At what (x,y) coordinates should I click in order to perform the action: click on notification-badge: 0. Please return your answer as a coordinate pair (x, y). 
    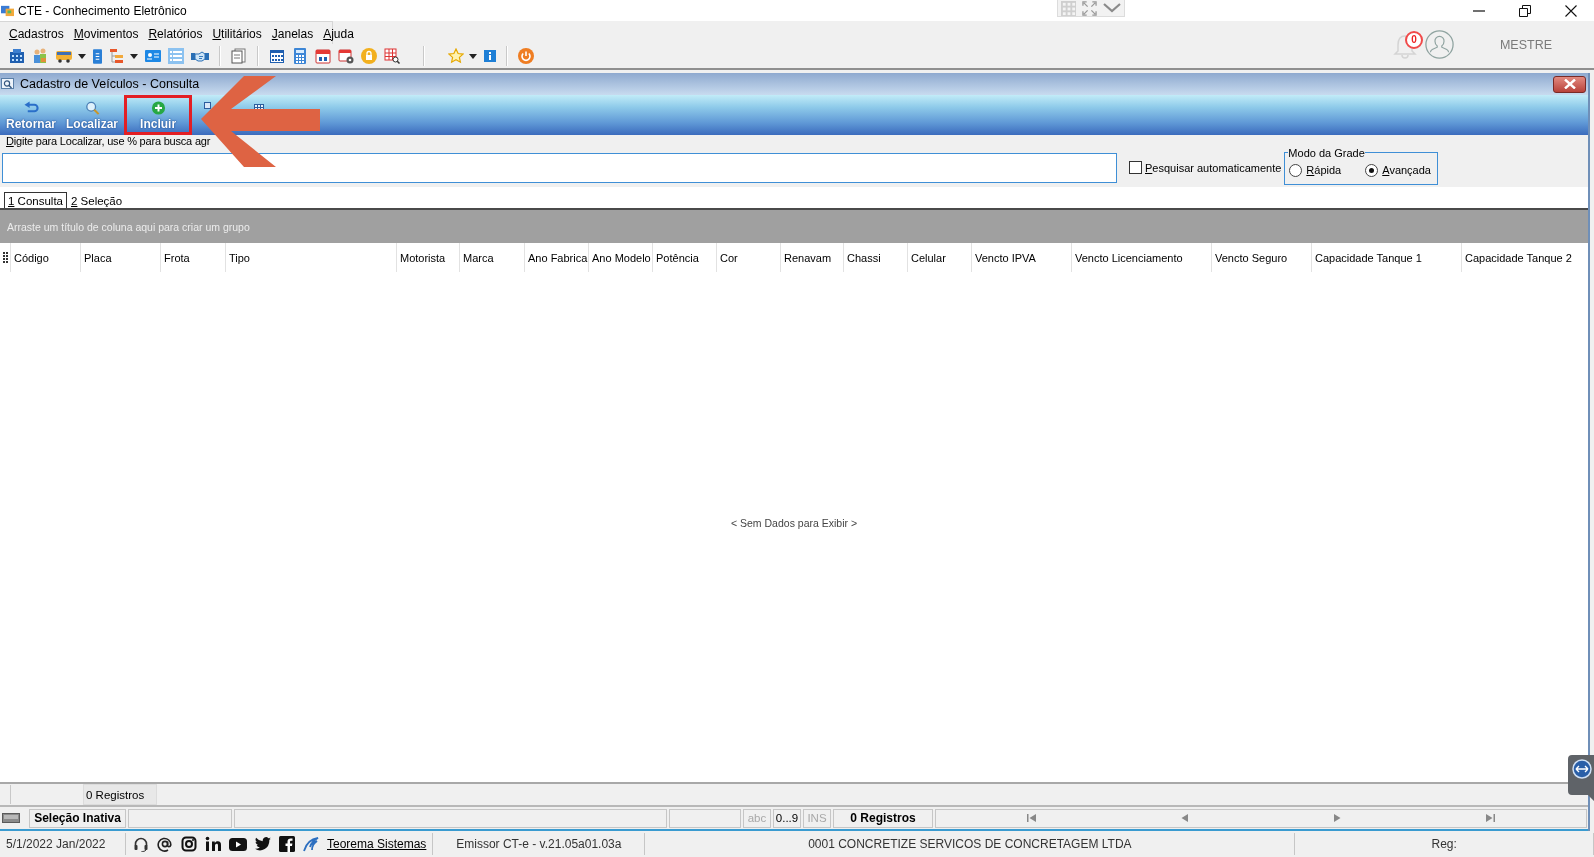
    Looking at the image, I should click on (1413, 39).